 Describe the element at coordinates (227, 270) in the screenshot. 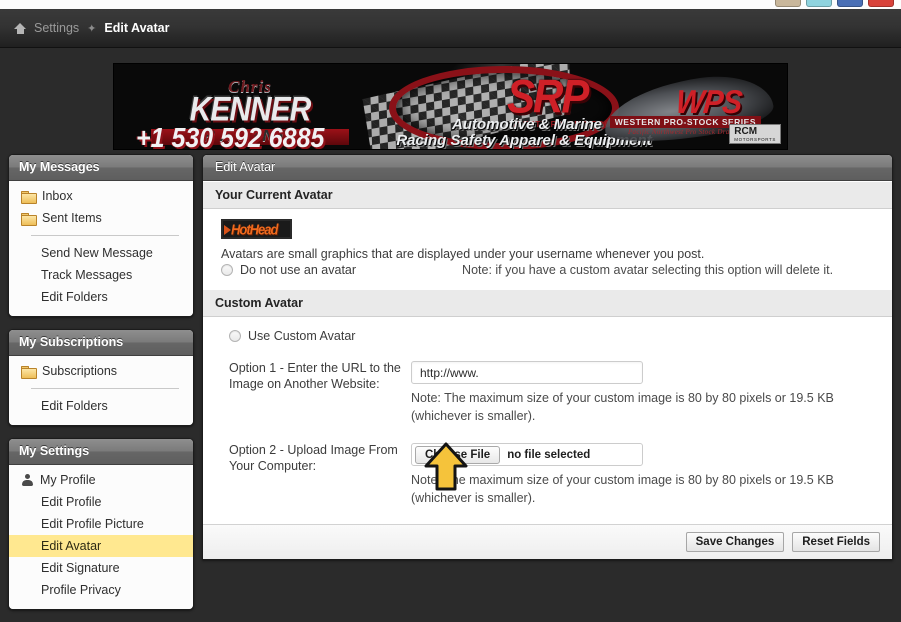

I see `radio-do-not-use-avatar` at that location.